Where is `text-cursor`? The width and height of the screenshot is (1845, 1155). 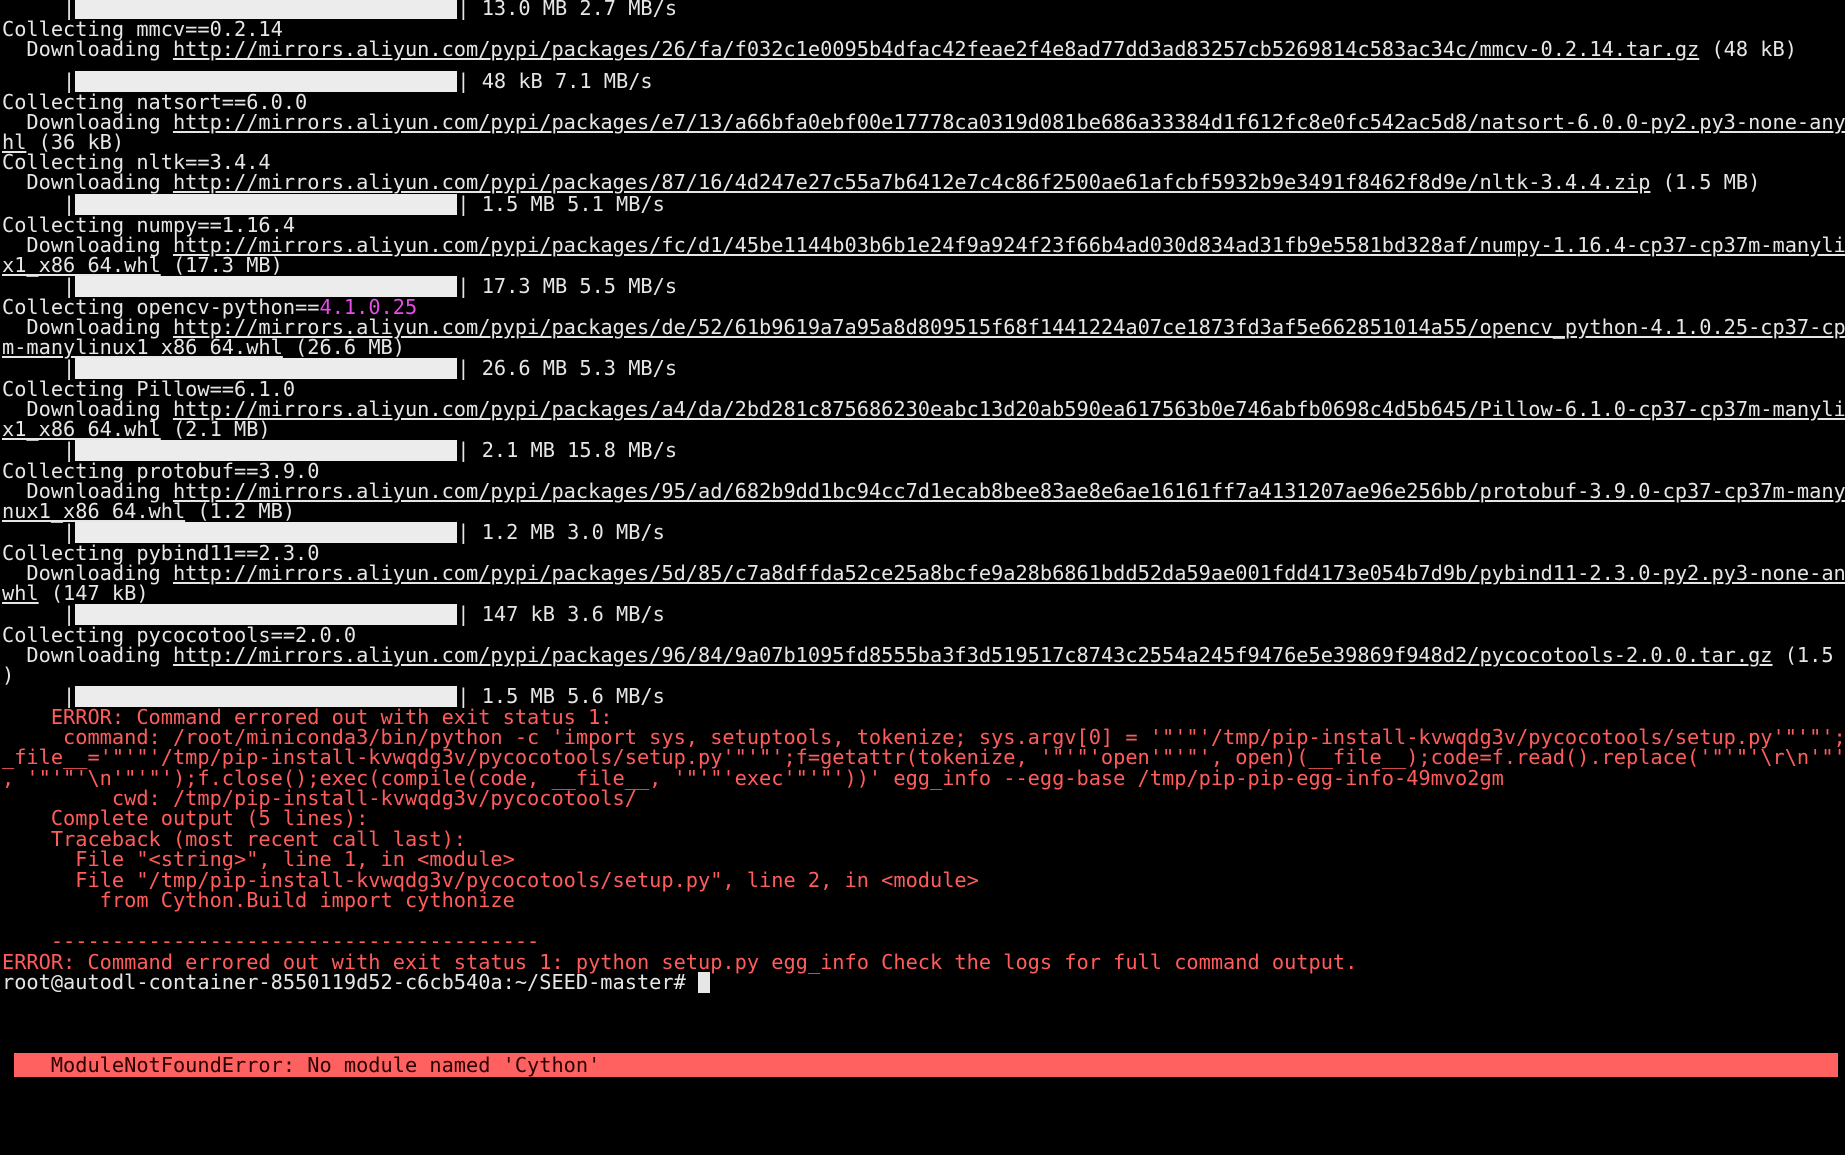 text-cursor is located at coordinates (704, 982).